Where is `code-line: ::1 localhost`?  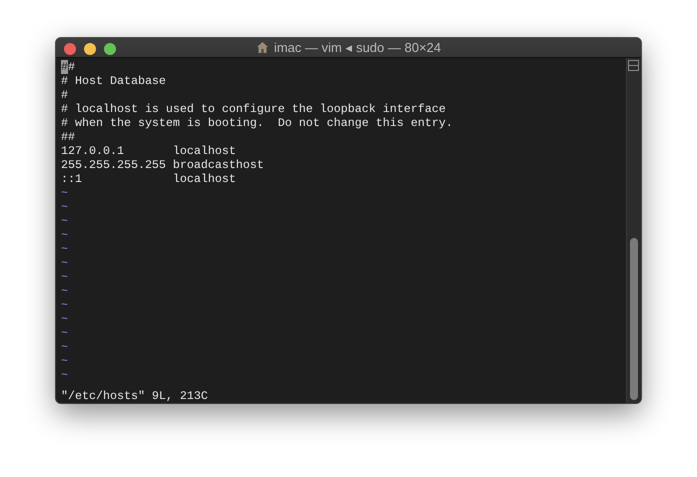 code-line: ::1 localhost is located at coordinates (148, 179).